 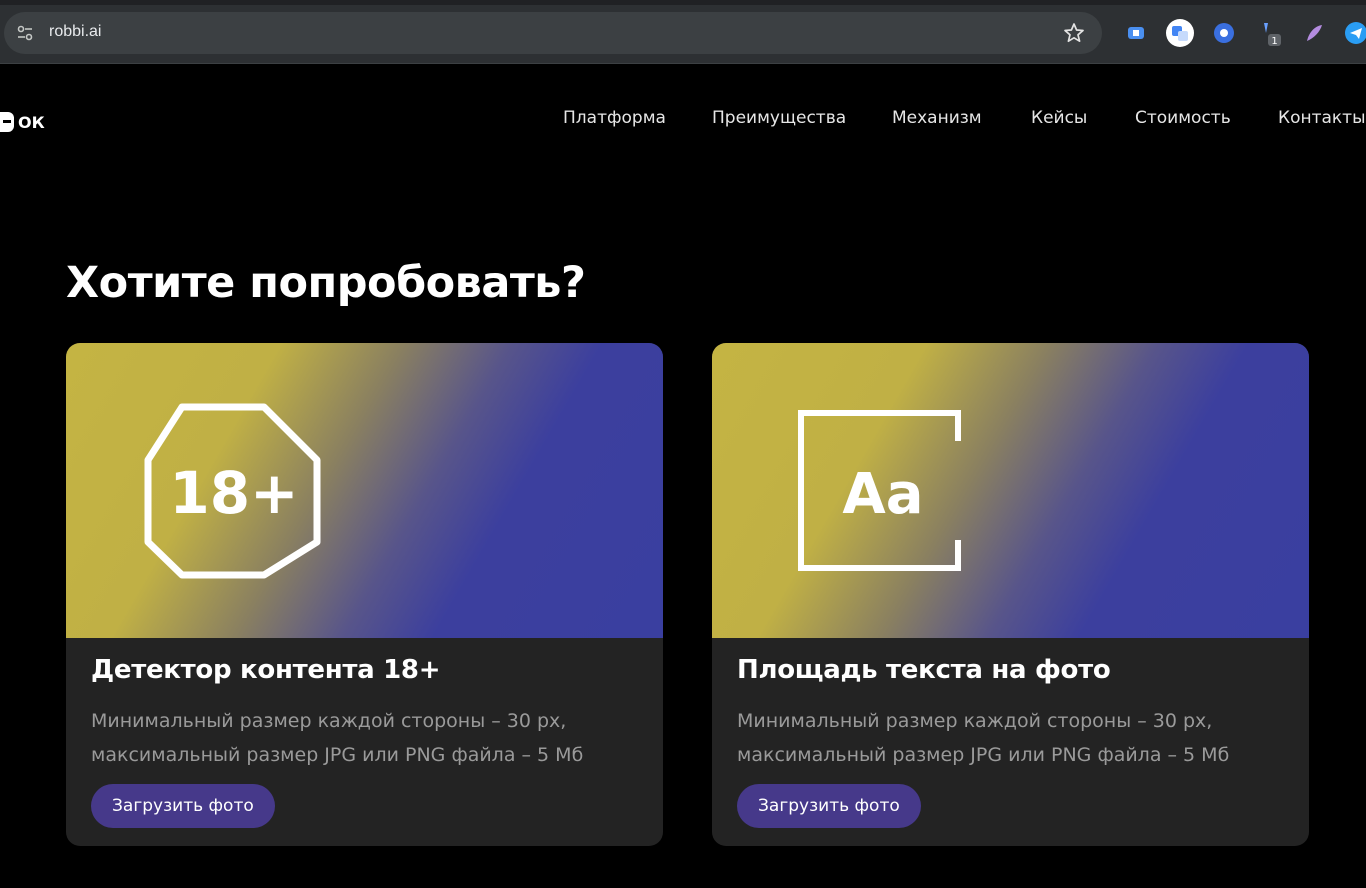 I want to click on feather-extension-icon, so click(x=1314, y=33).